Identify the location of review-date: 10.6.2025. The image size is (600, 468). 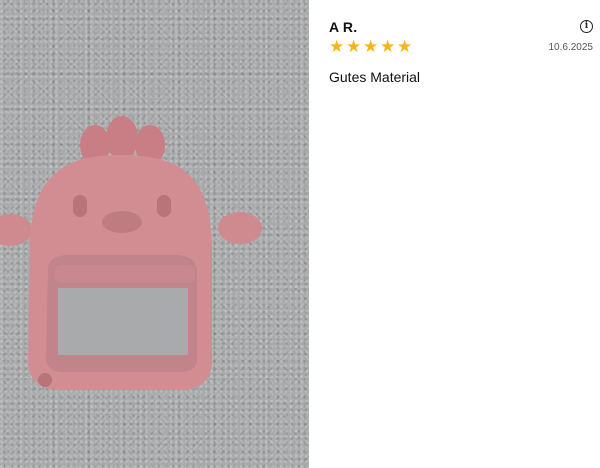
(571, 47).